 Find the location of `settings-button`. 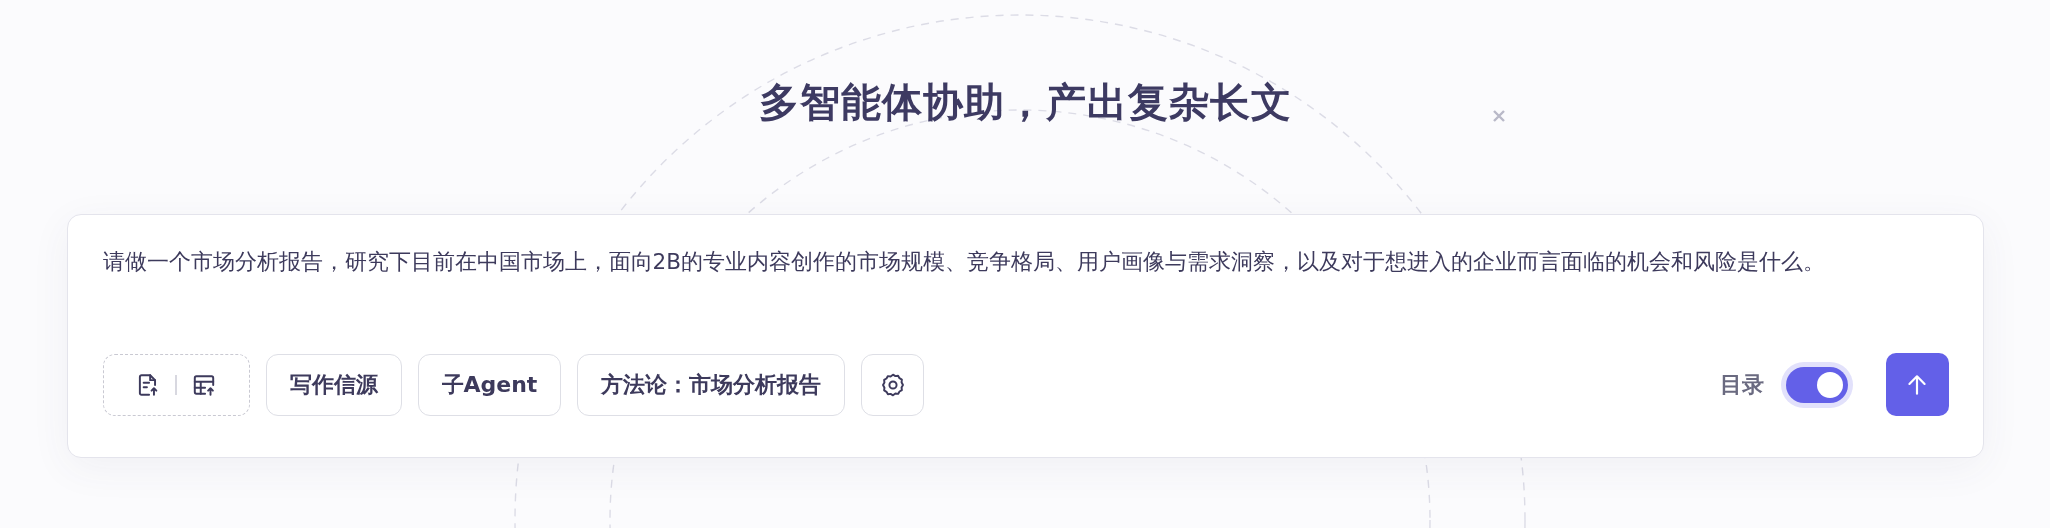

settings-button is located at coordinates (893, 384).